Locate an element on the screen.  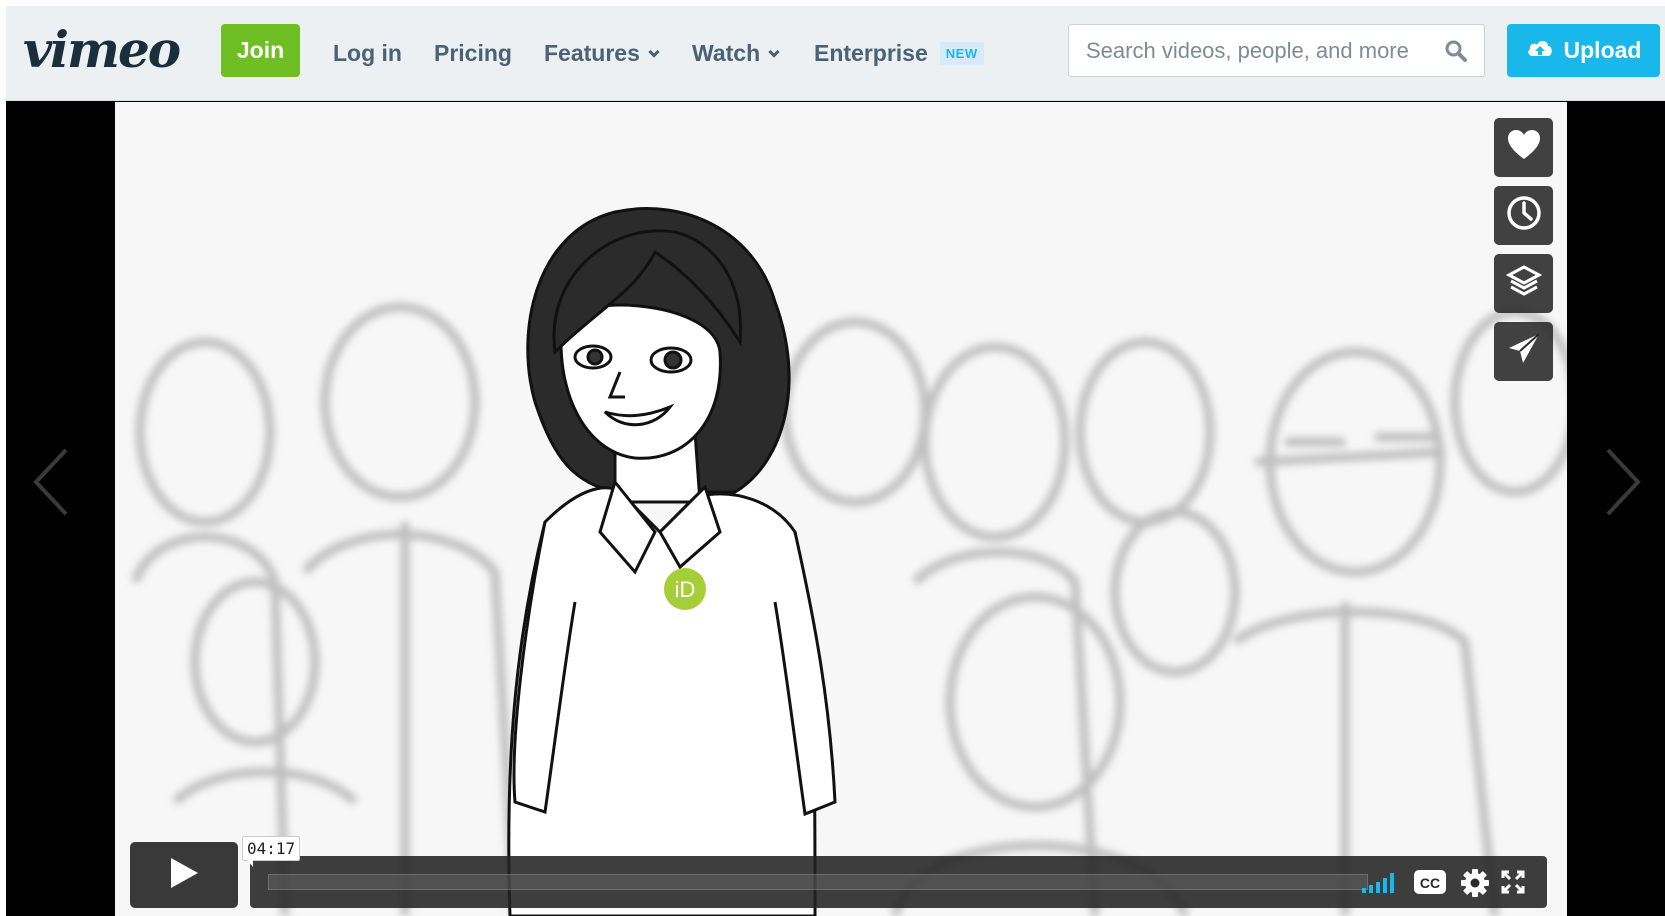
layers-icon is located at coordinates (1523, 283).